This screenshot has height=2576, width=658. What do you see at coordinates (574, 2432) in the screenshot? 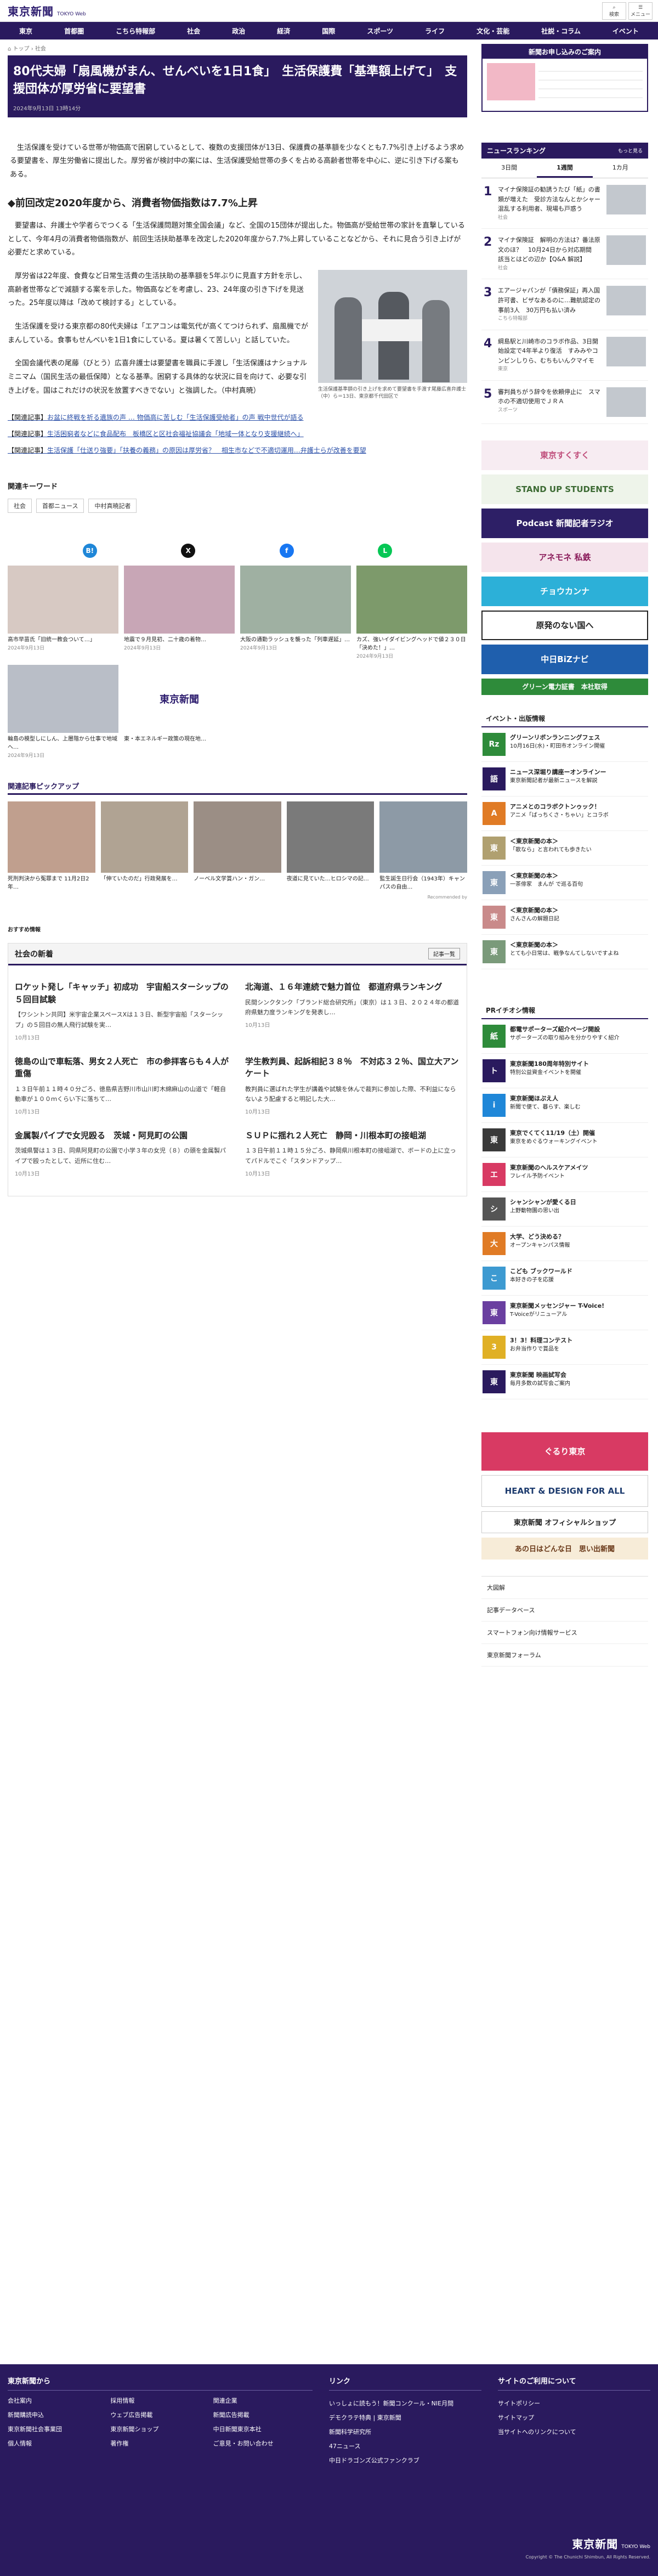
I see `footer-link: 当サイトへのリンクについて` at bounding box center [574, 2432].